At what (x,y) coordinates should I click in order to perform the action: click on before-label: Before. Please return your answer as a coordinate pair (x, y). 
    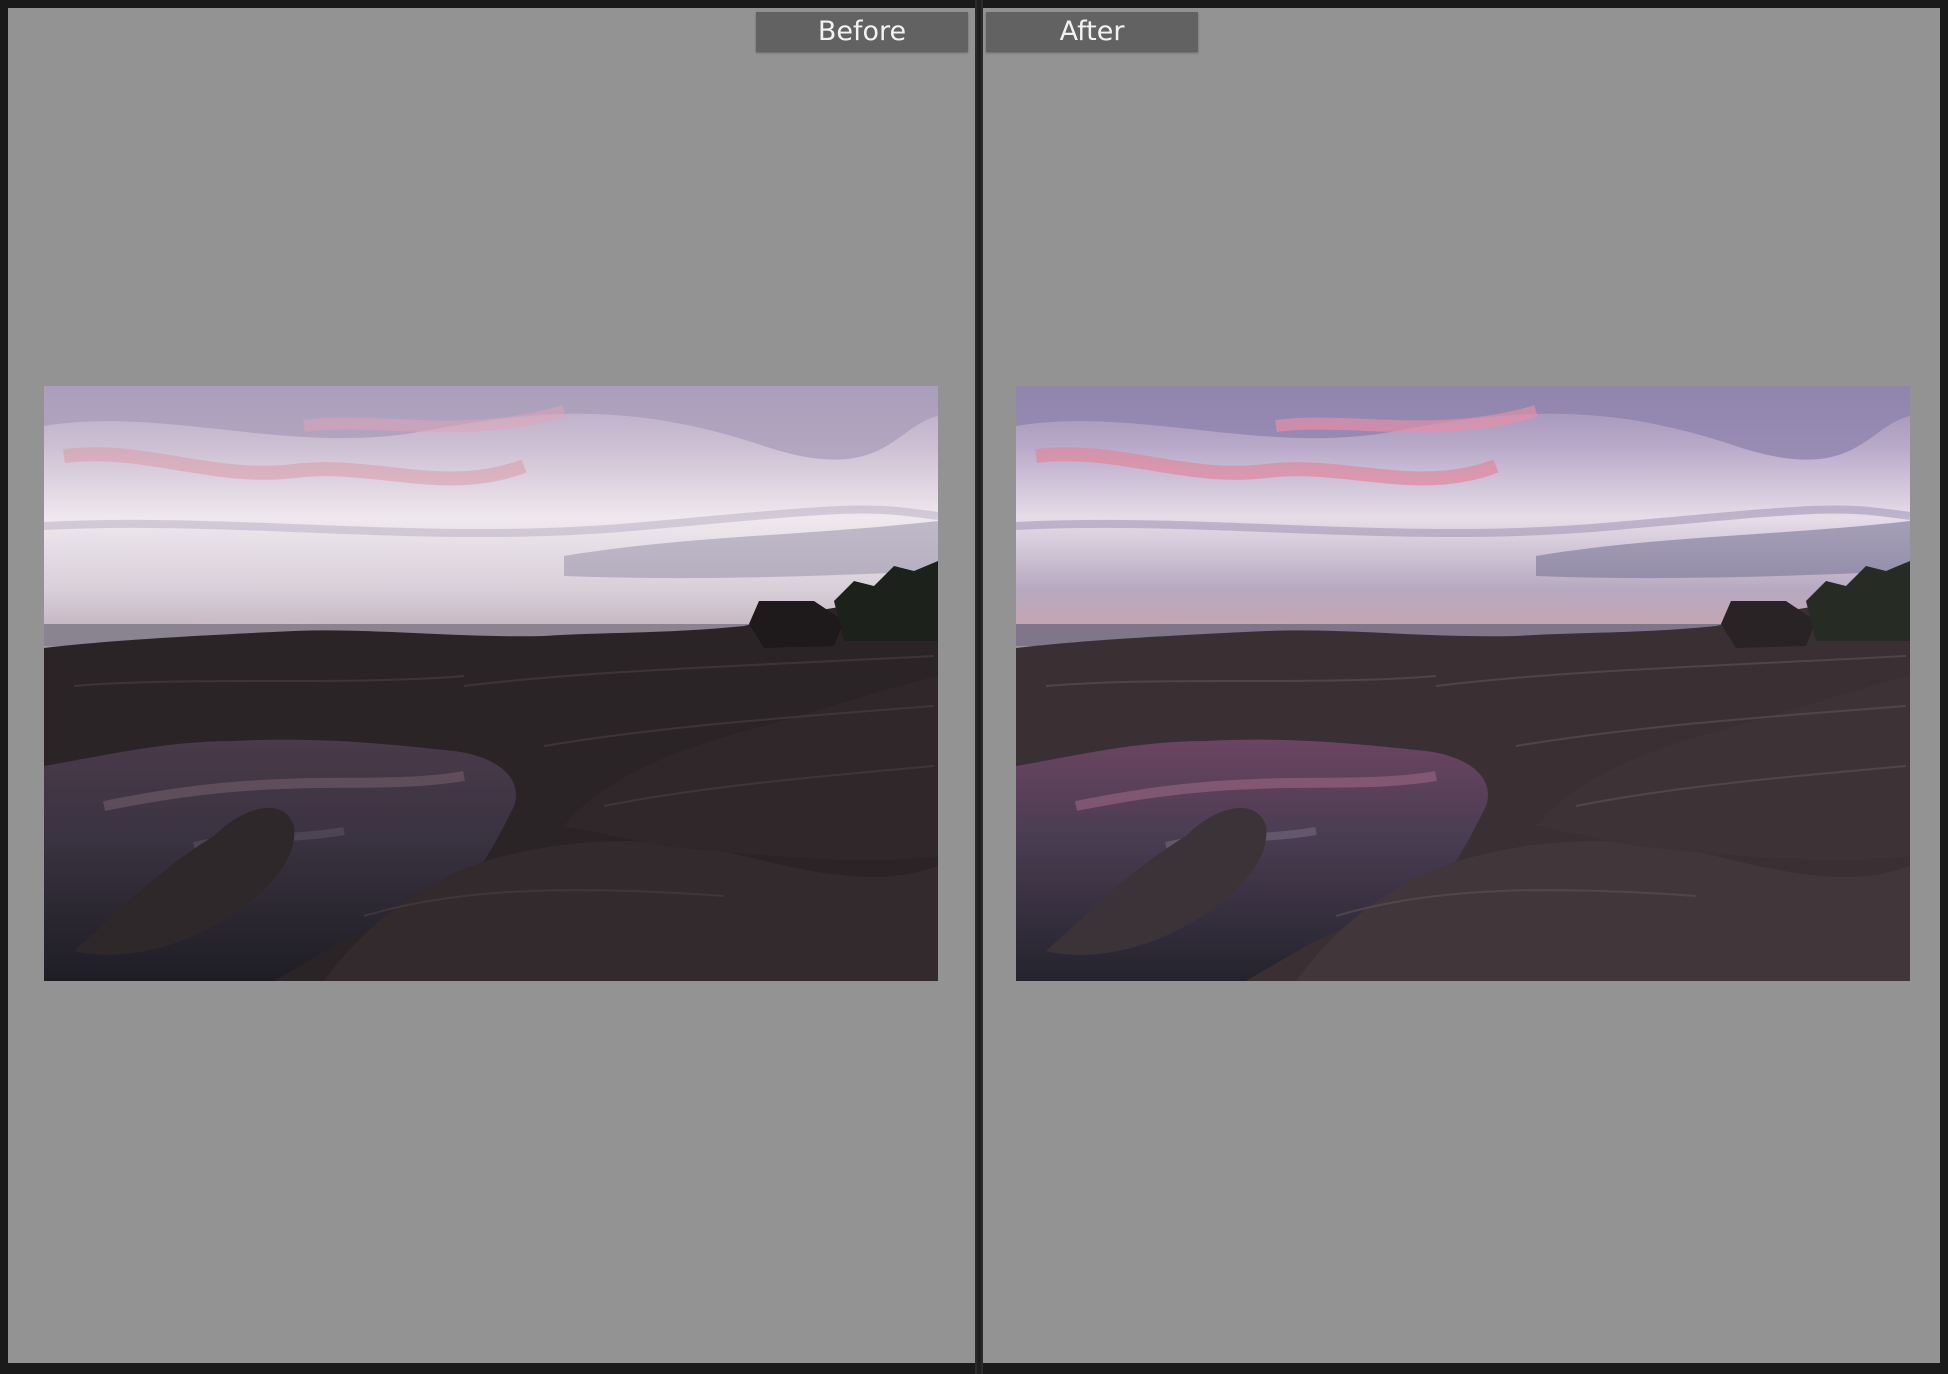
    Looking at the image, I should click on (862, 32).